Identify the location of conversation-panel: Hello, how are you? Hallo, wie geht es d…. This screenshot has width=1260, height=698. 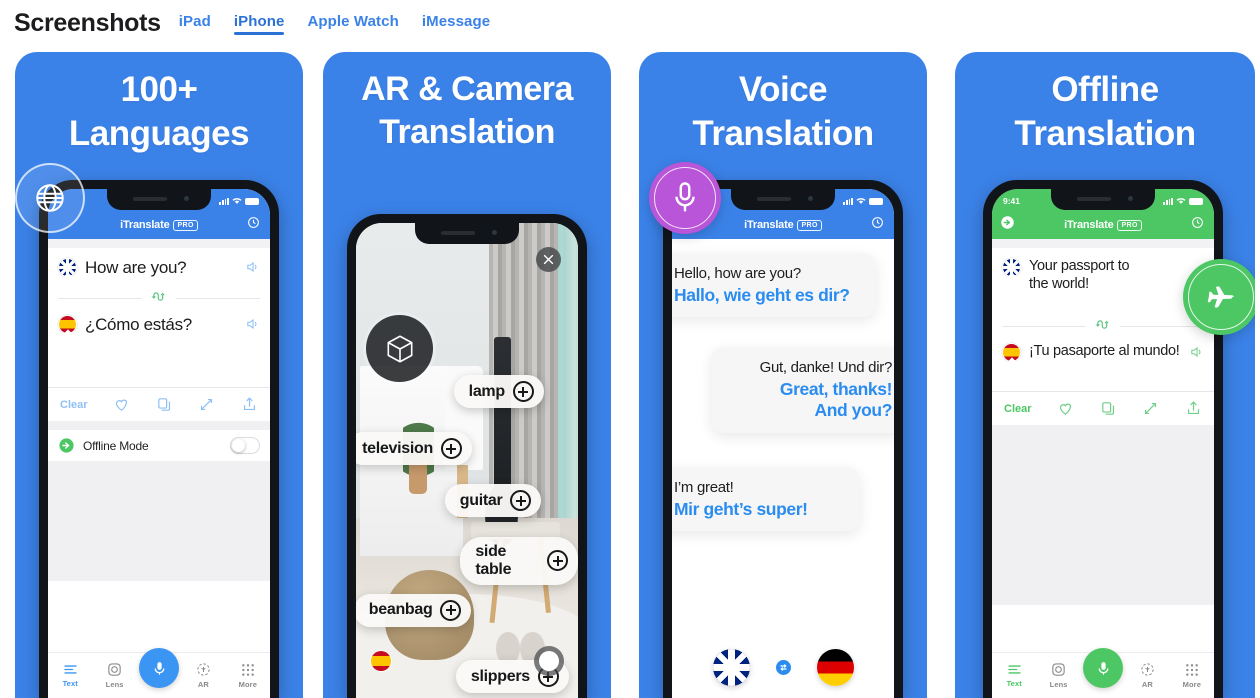
(783, 468).